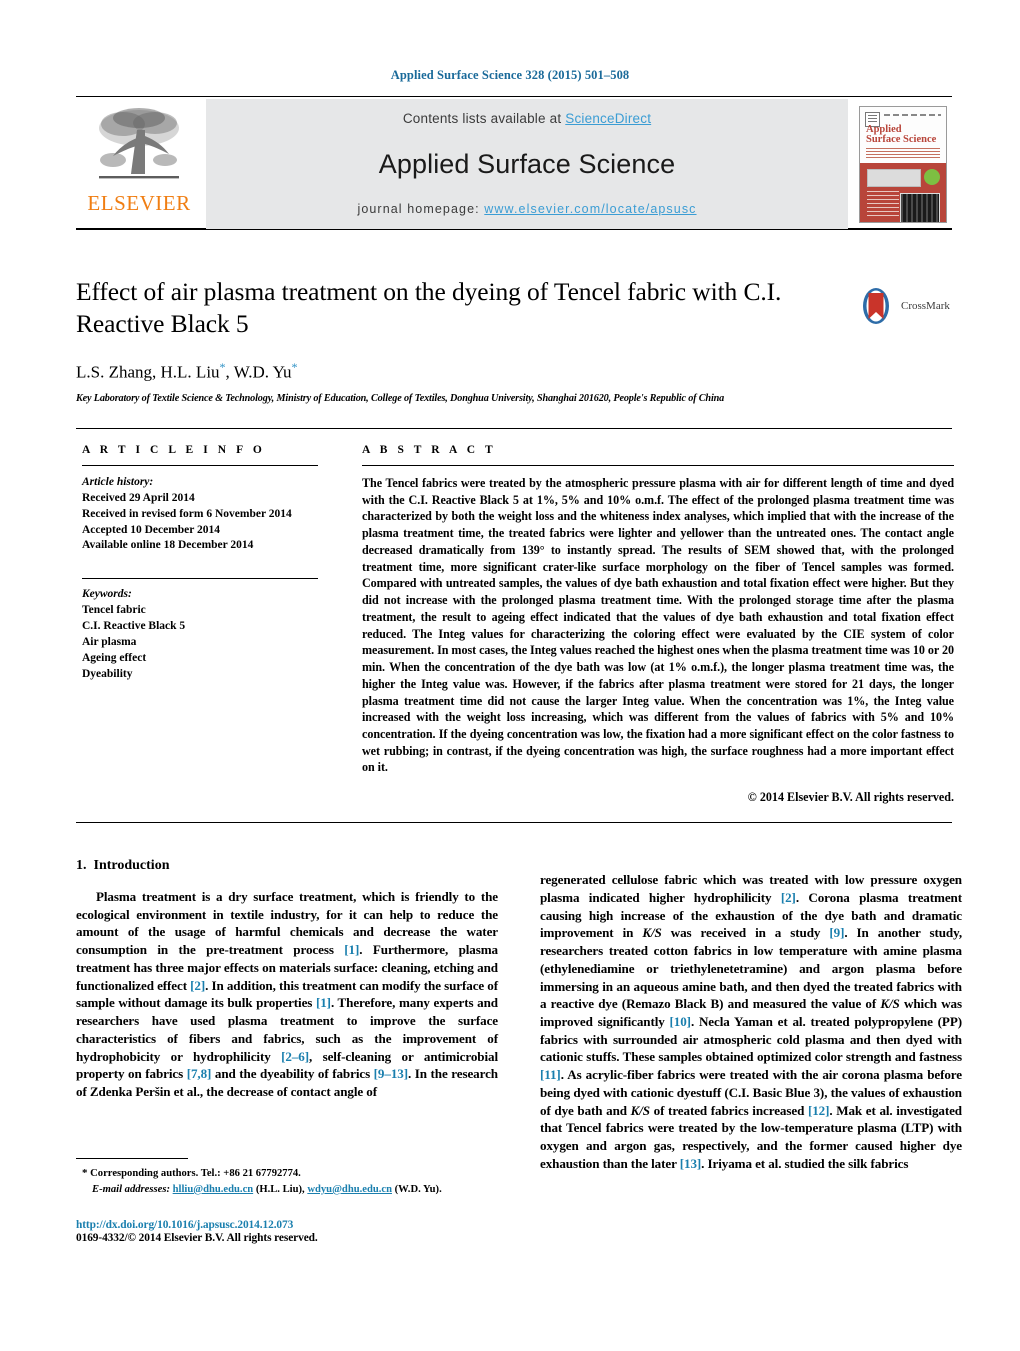 The width and height of the screenshot is (1020, 1351). I want to click on crossmark-icon, so click(876, 306).